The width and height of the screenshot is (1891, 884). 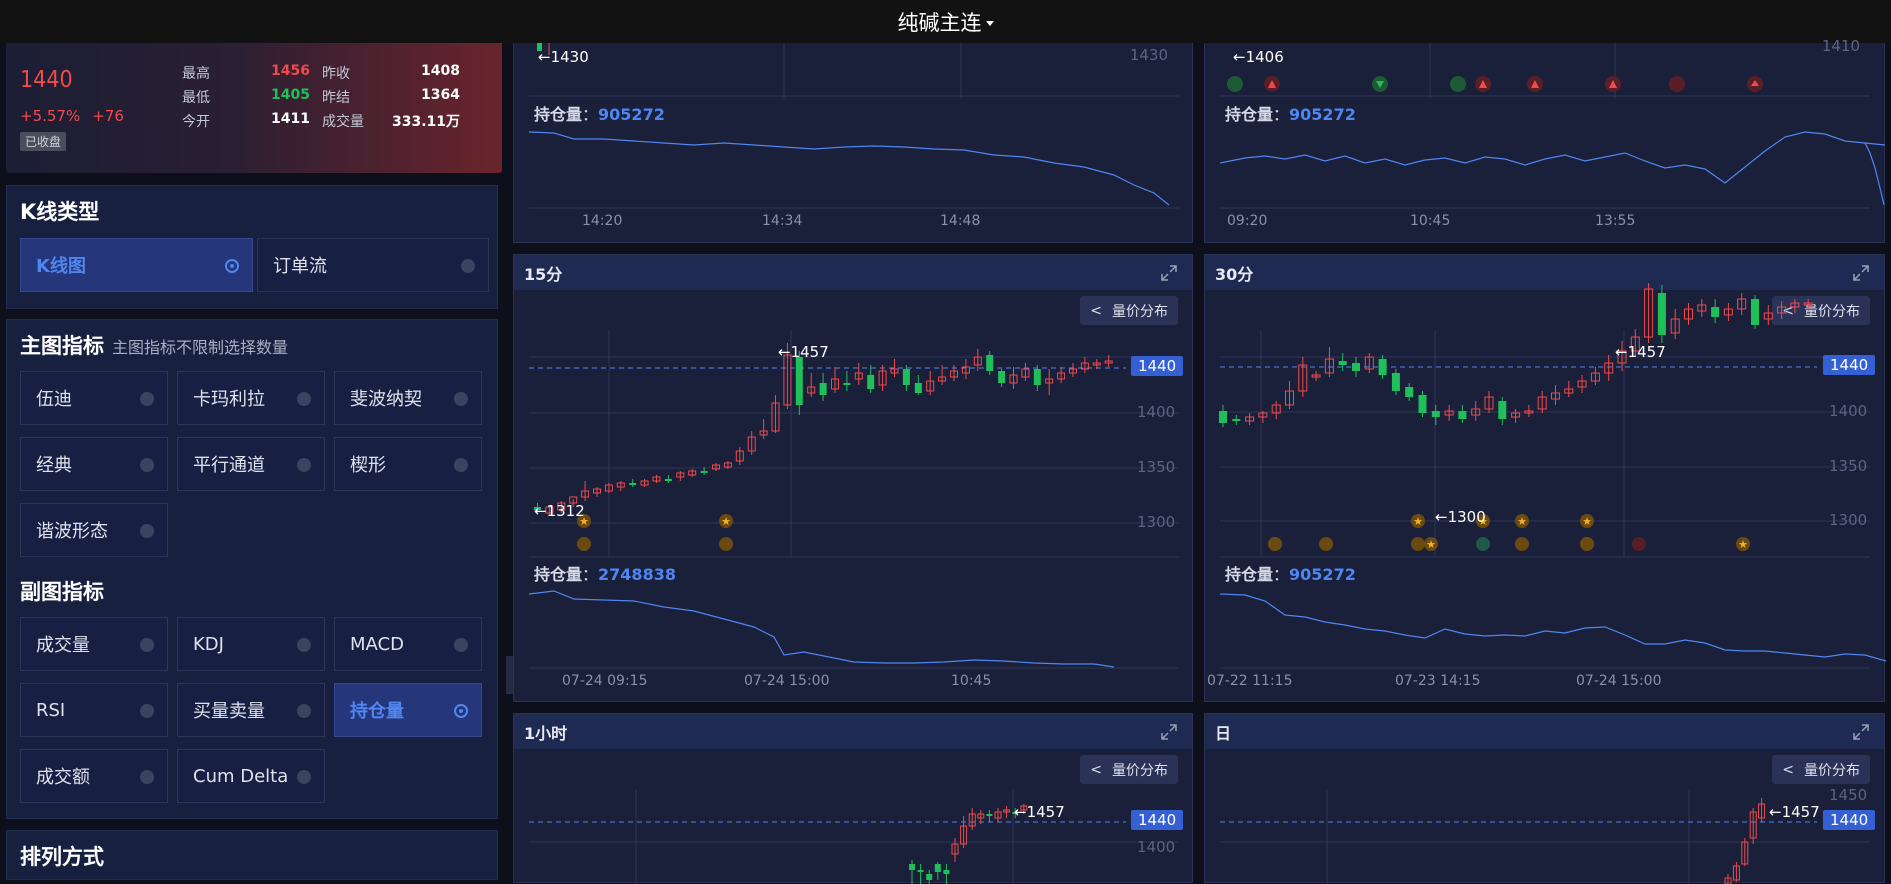 What do you see at coordinates (72, 531) in the screenshot?
I see `option-label: 谐波形态` at bounding box center [72, 531].